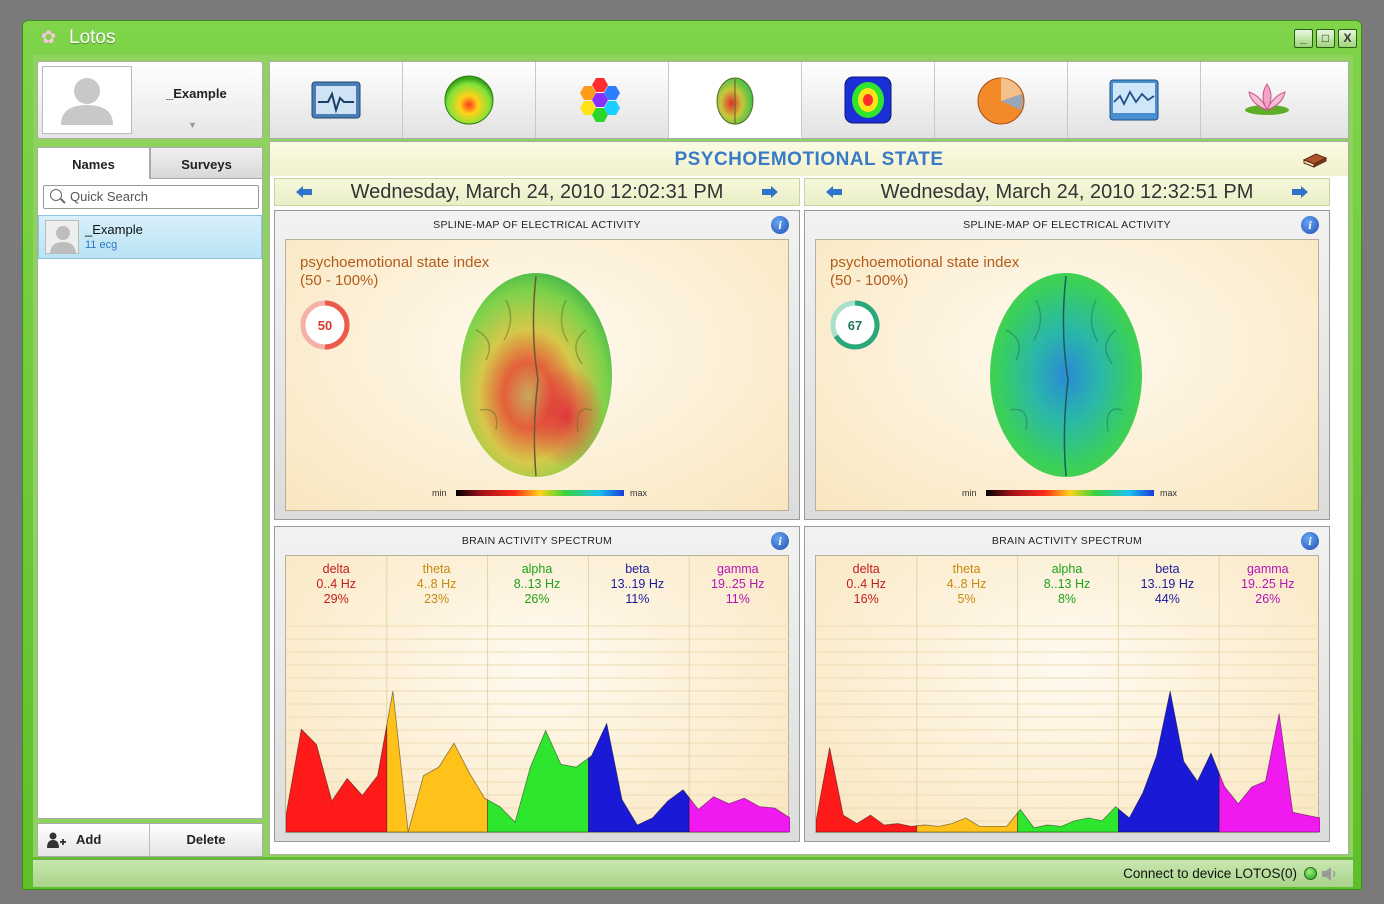 The image size is (1384, 904). I want to click on connection-status-icon, so click(1310, 873).